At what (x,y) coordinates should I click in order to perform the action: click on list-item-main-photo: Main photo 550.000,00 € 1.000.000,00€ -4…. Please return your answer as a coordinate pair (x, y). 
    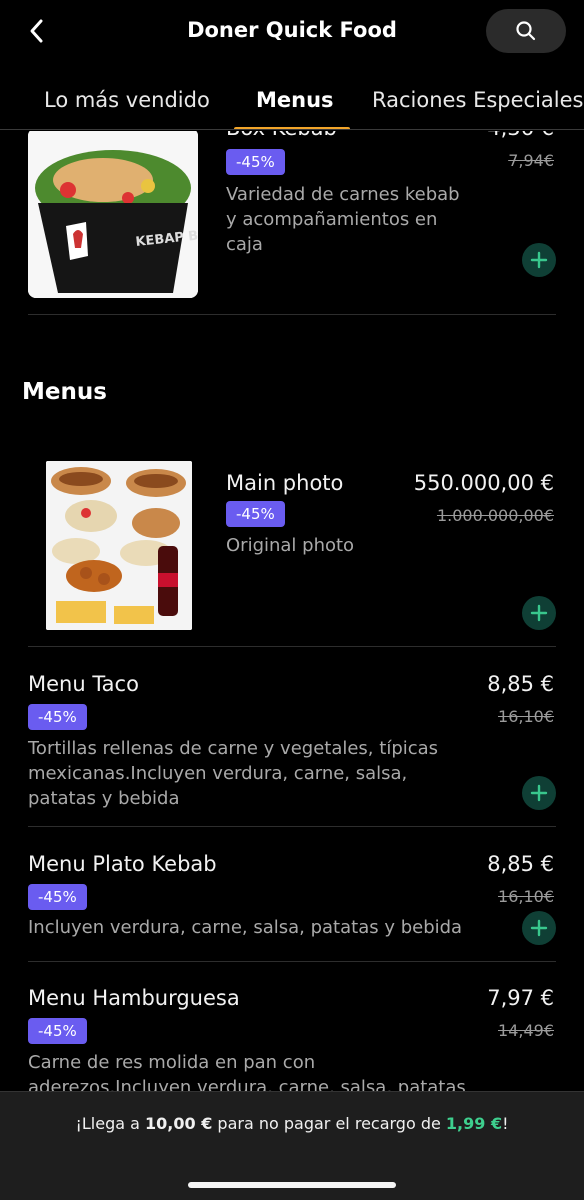
    Looking at the image, I should click on (292, 549).